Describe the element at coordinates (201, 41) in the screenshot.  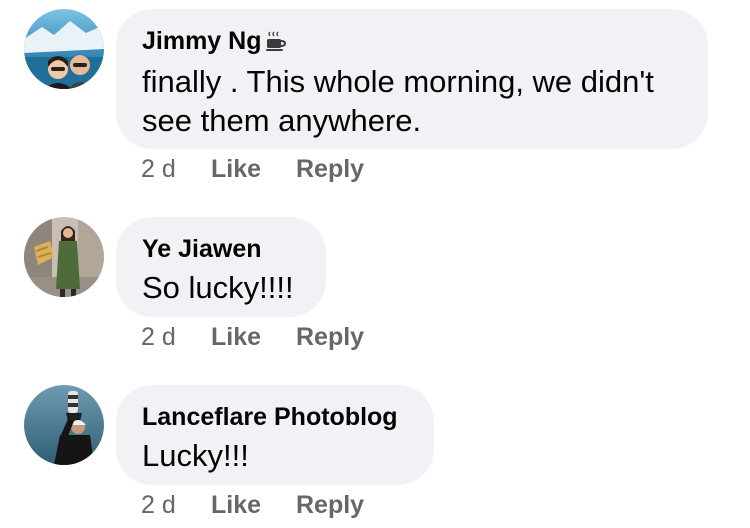
I see `comment-author-name: Jimmy Ng` at that location.